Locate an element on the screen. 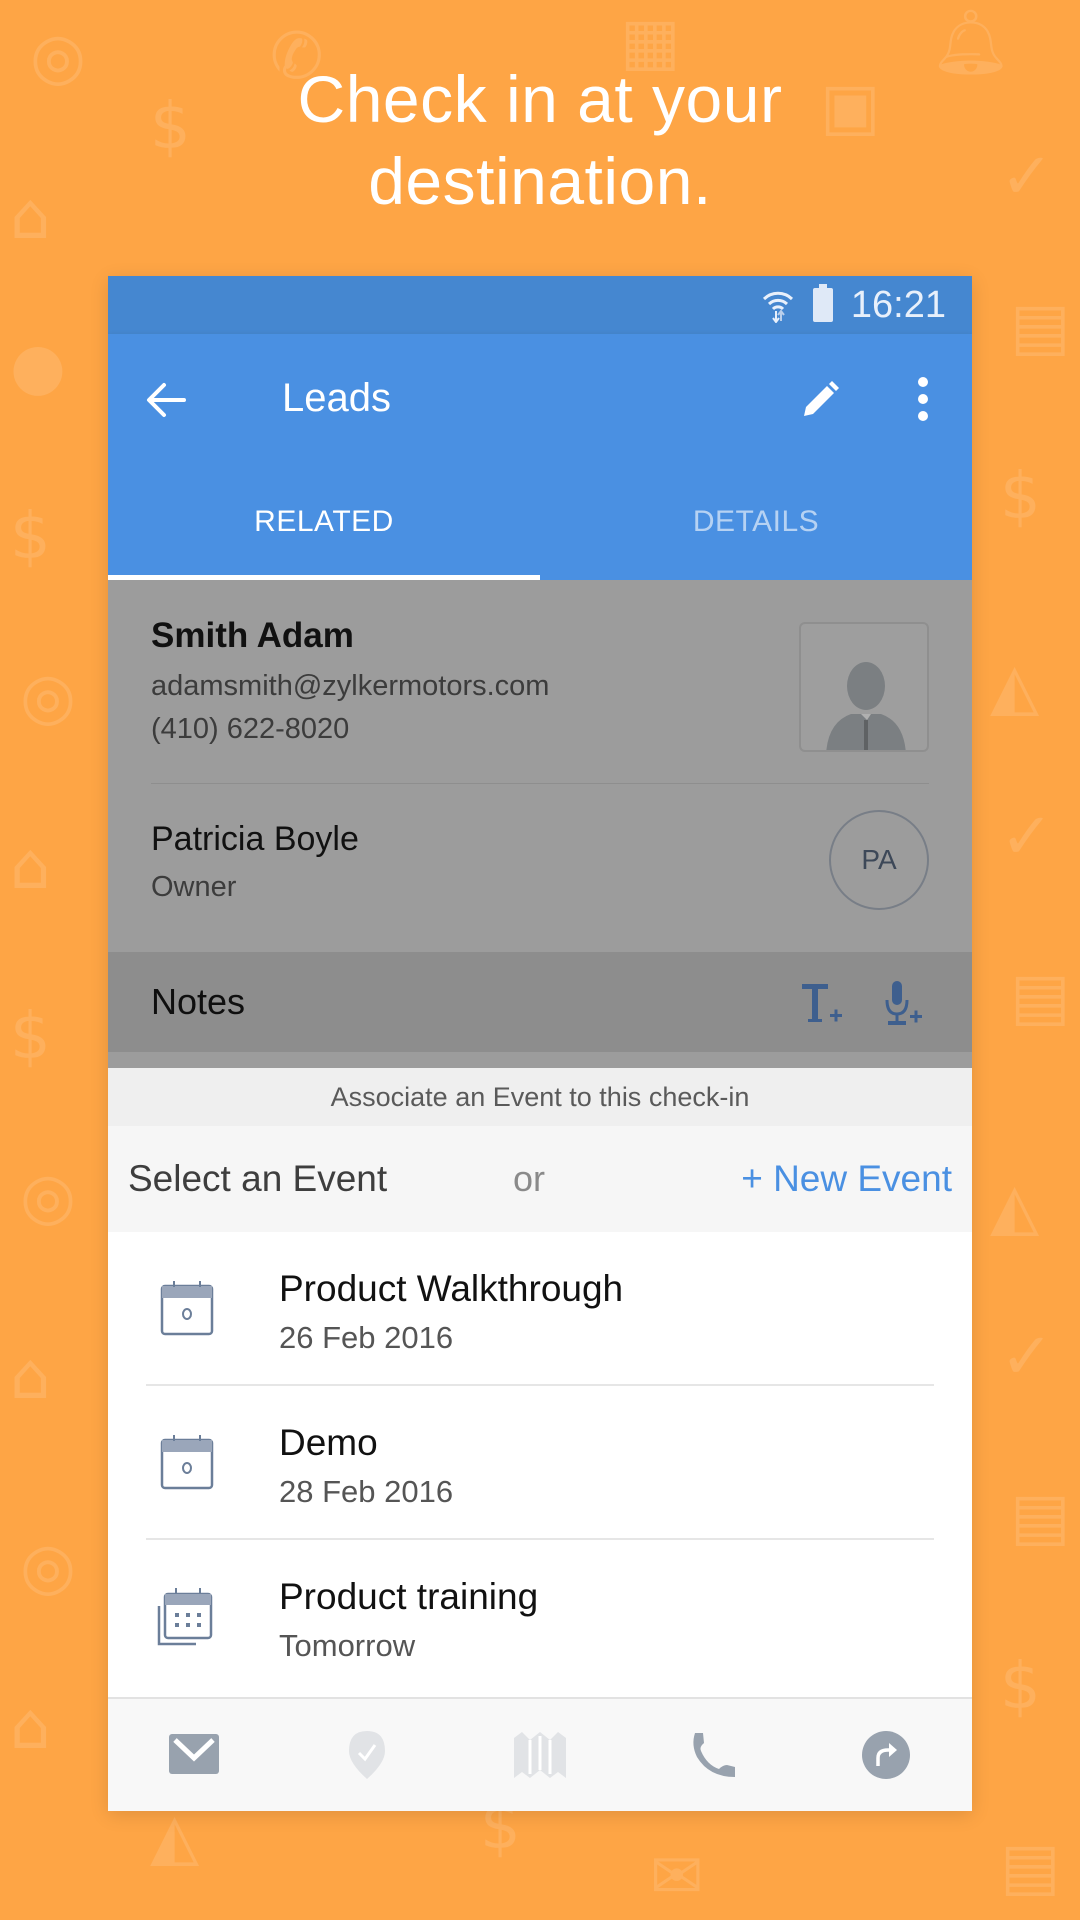 This screenshot has width=1080, height=1920. event-list-item: Product Walkthrough 26 Feb 2016 is located at coordinates (540, 1309).